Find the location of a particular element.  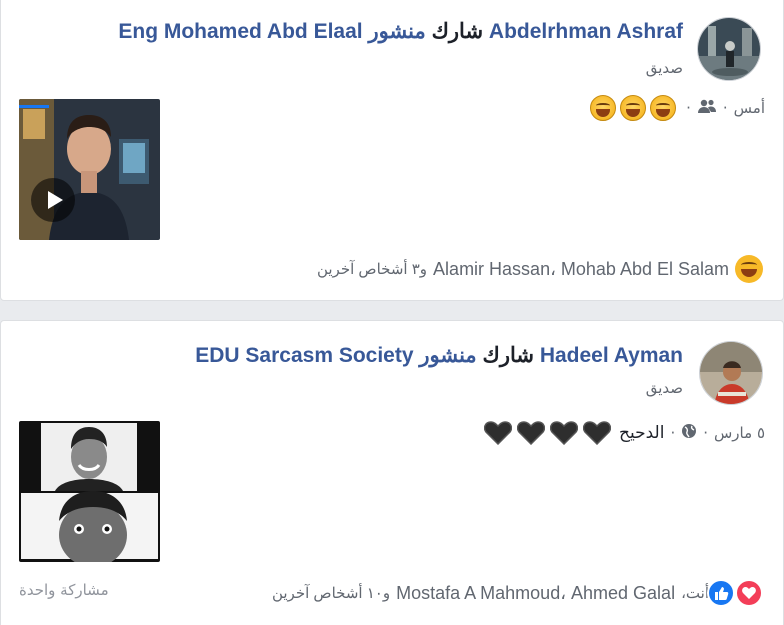

post-caption: الدحيح is located at coordinates (641, 433).